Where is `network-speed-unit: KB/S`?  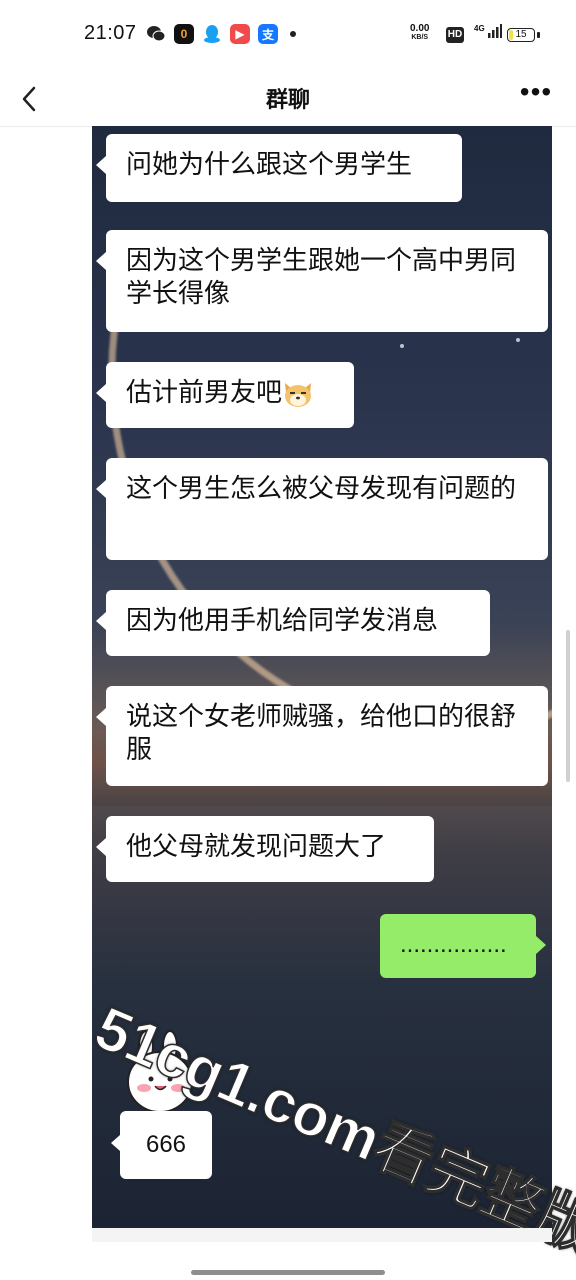
network-speed-unit: KB/S is located at coordinates (420, 37).